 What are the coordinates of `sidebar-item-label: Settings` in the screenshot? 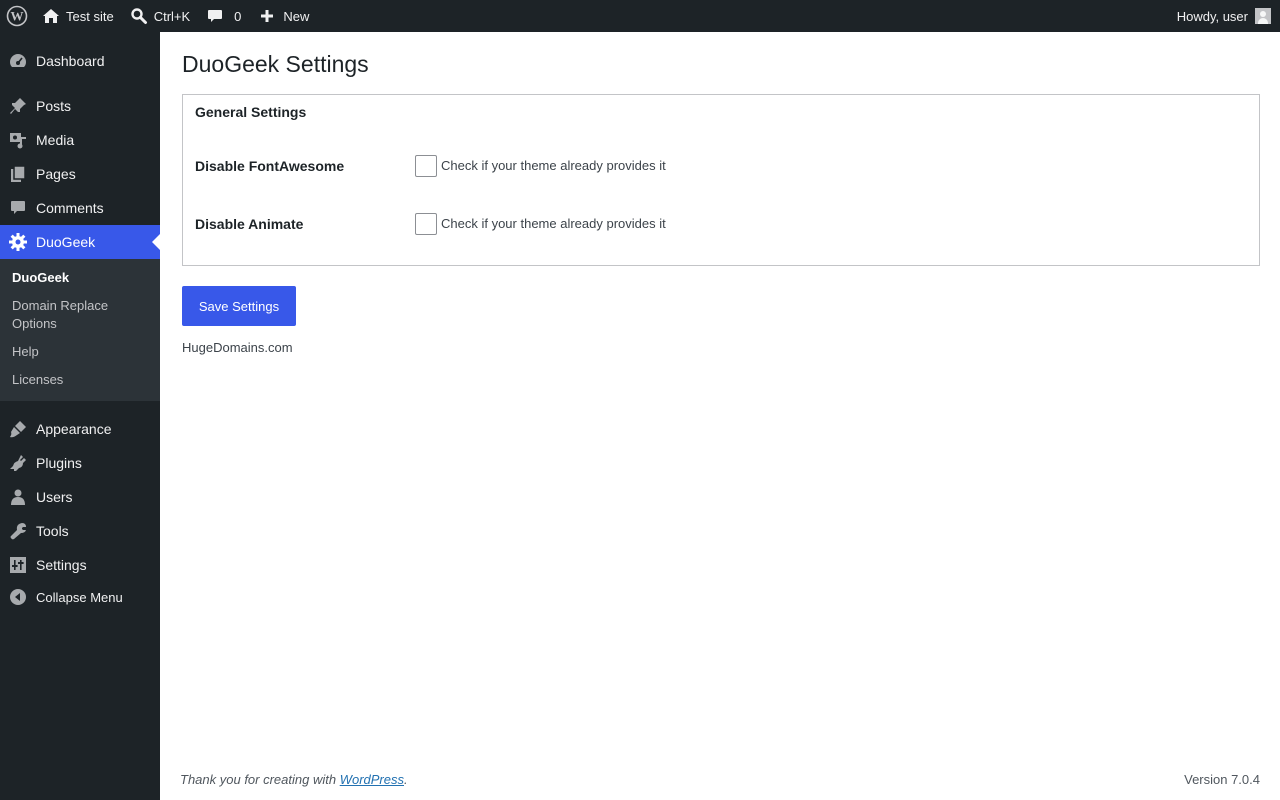 It's located at (61, 565).